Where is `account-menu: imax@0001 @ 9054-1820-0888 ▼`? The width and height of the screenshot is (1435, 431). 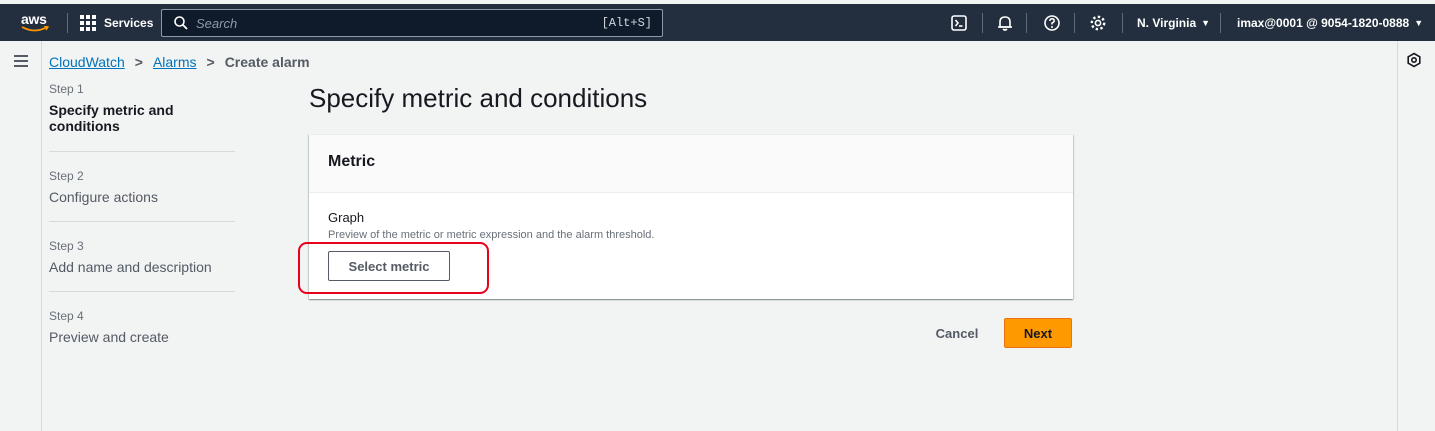
account-menu: imax@0001 @ 9054-1820-0888 ▼ is located at coordinates (1330, 23).